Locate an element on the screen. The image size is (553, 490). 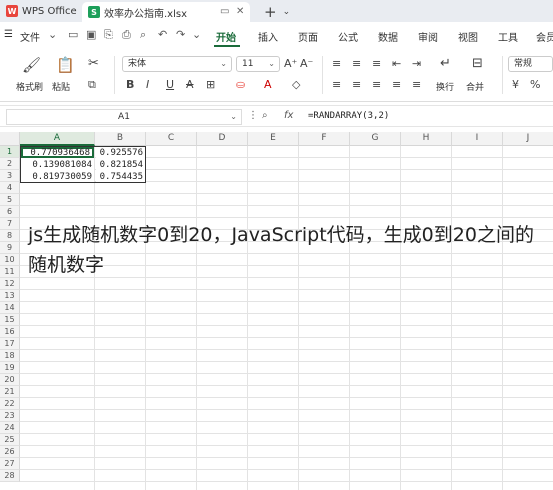
redo-icon: ↷ is located at coordinates (180, 34).